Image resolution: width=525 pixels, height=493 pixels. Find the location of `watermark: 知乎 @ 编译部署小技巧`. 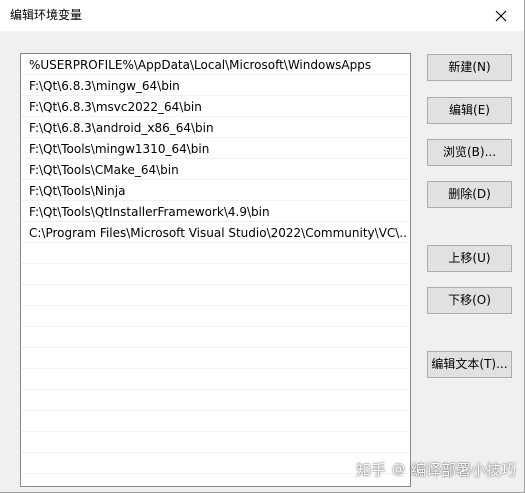

watermark: 知乎 @ 编译部署小技巧 is located at coordinates (436, 469).